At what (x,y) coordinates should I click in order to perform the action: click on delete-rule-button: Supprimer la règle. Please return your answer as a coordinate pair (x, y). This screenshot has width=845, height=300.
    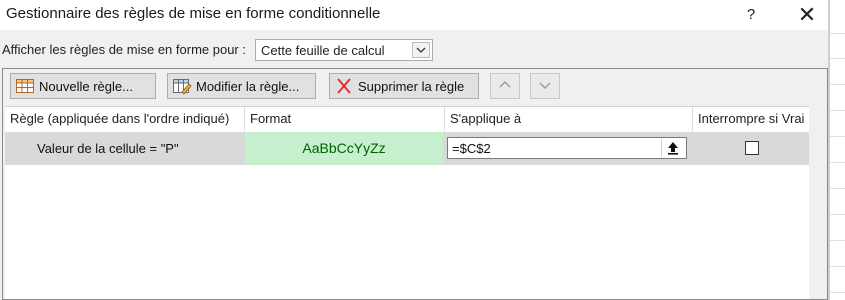
    Looking at the image, I should click on (404, 86).